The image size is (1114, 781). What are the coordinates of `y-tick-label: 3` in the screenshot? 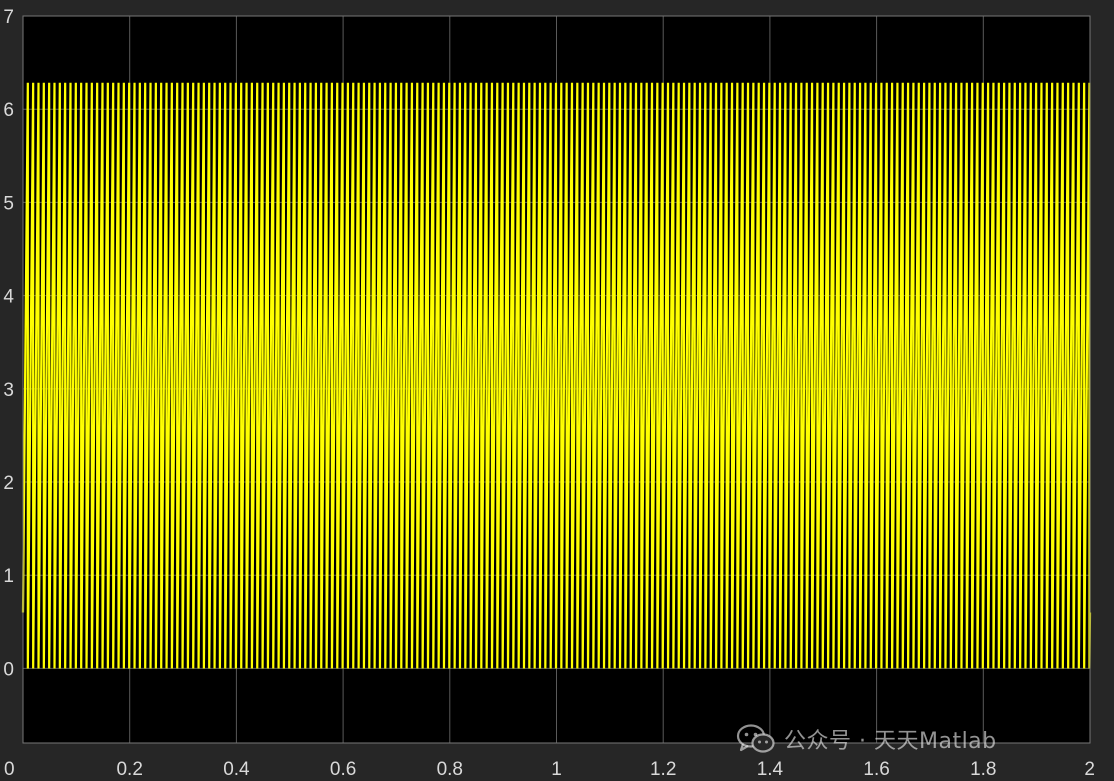 It's located at (8, 390).